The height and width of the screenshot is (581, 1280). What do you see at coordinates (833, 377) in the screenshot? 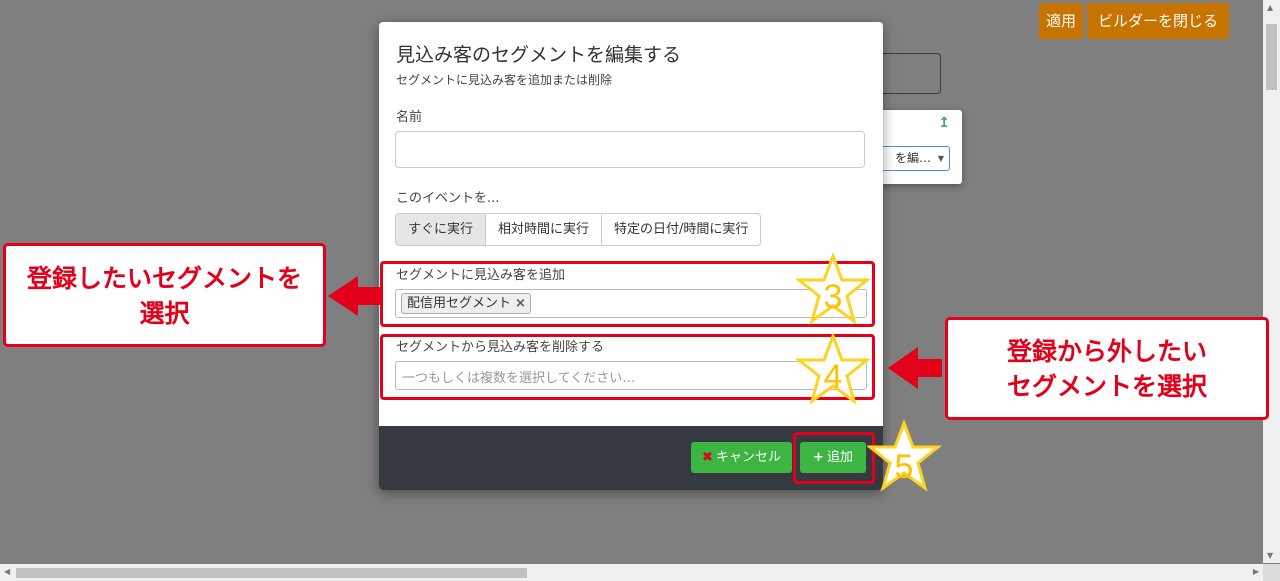
I see `step-4-label: 4` at bounding box center [833, 377].